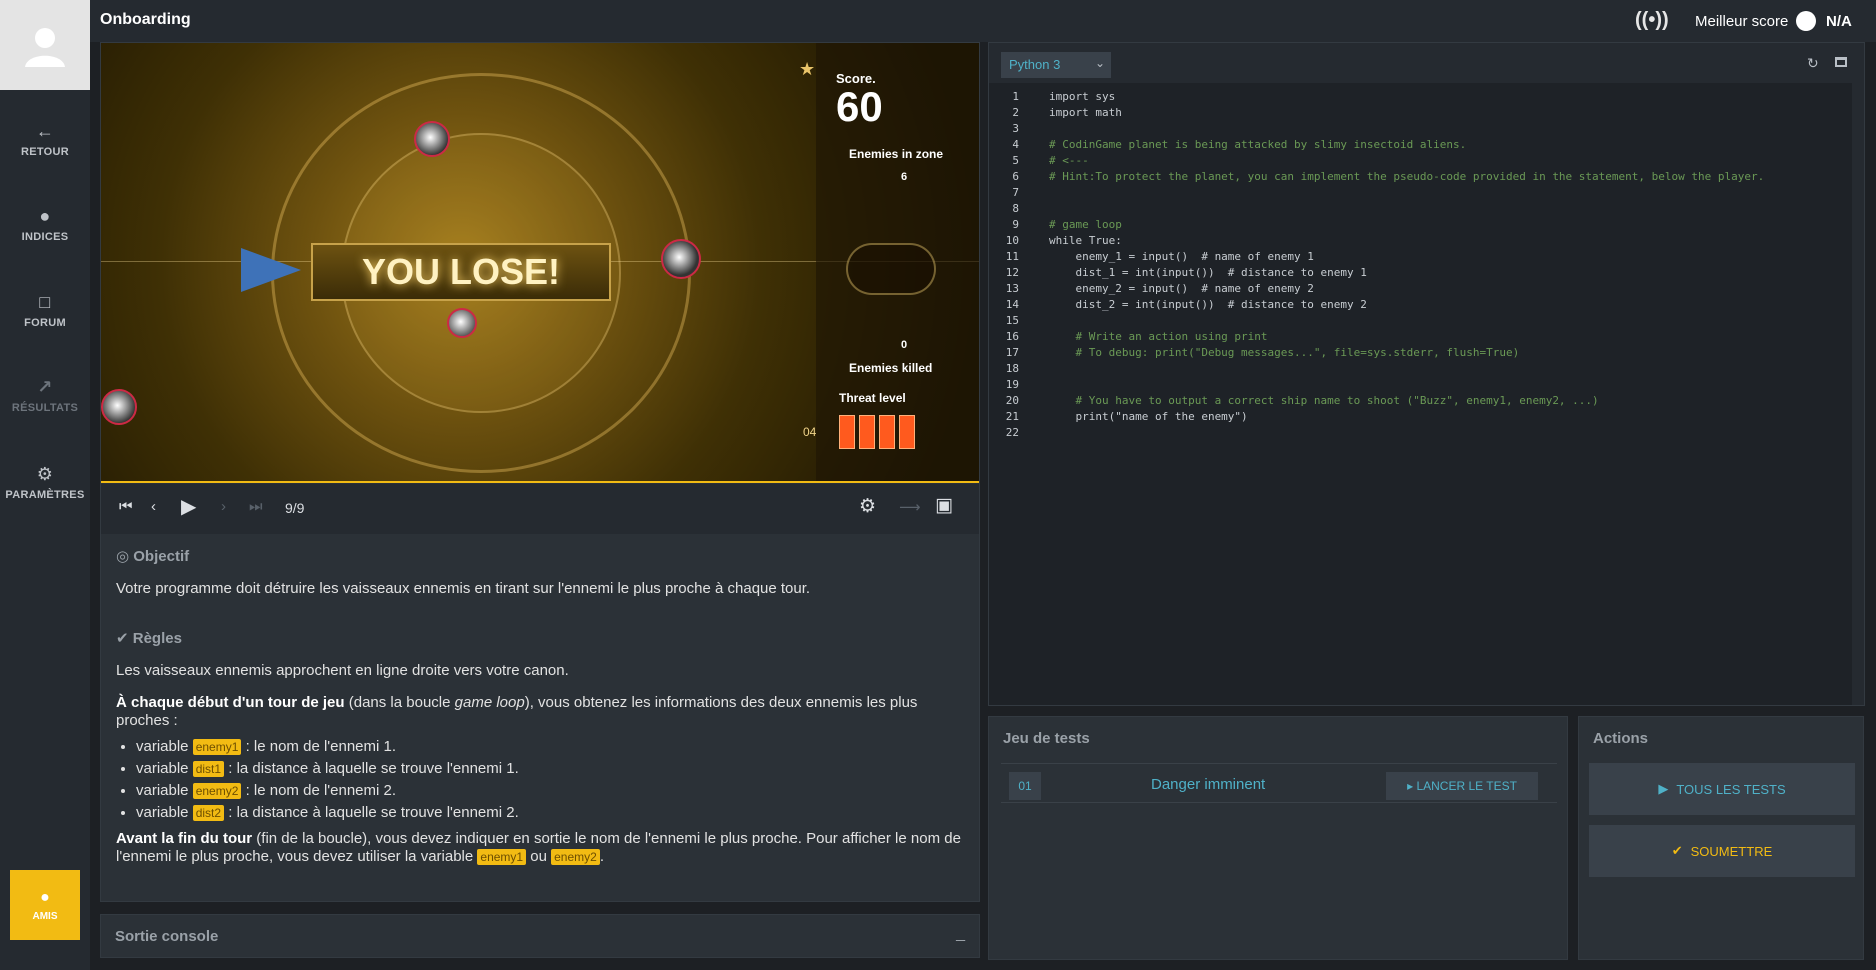 The height and width of the screenshot is (970, 1876). What do you see at coordinates (859, 106) in the screenshot?
I see `score-value: 60` at bounding box center [859, 106].